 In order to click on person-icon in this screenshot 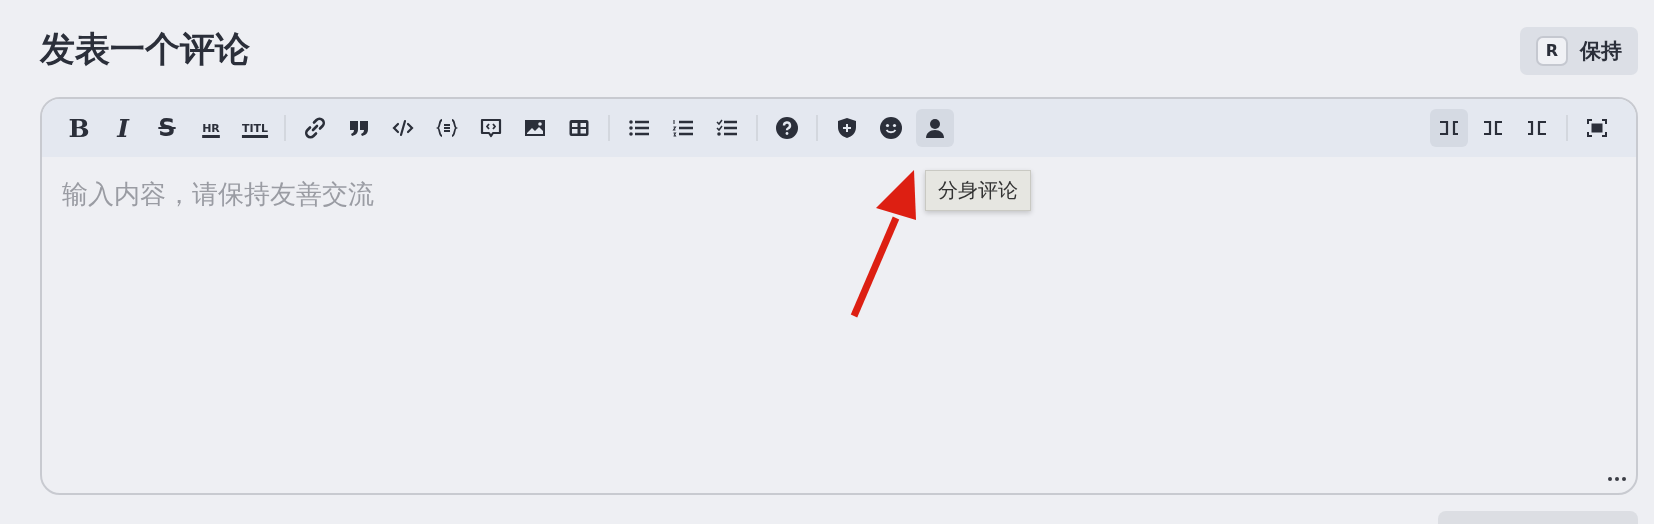, I will do `click(935, 128)`.